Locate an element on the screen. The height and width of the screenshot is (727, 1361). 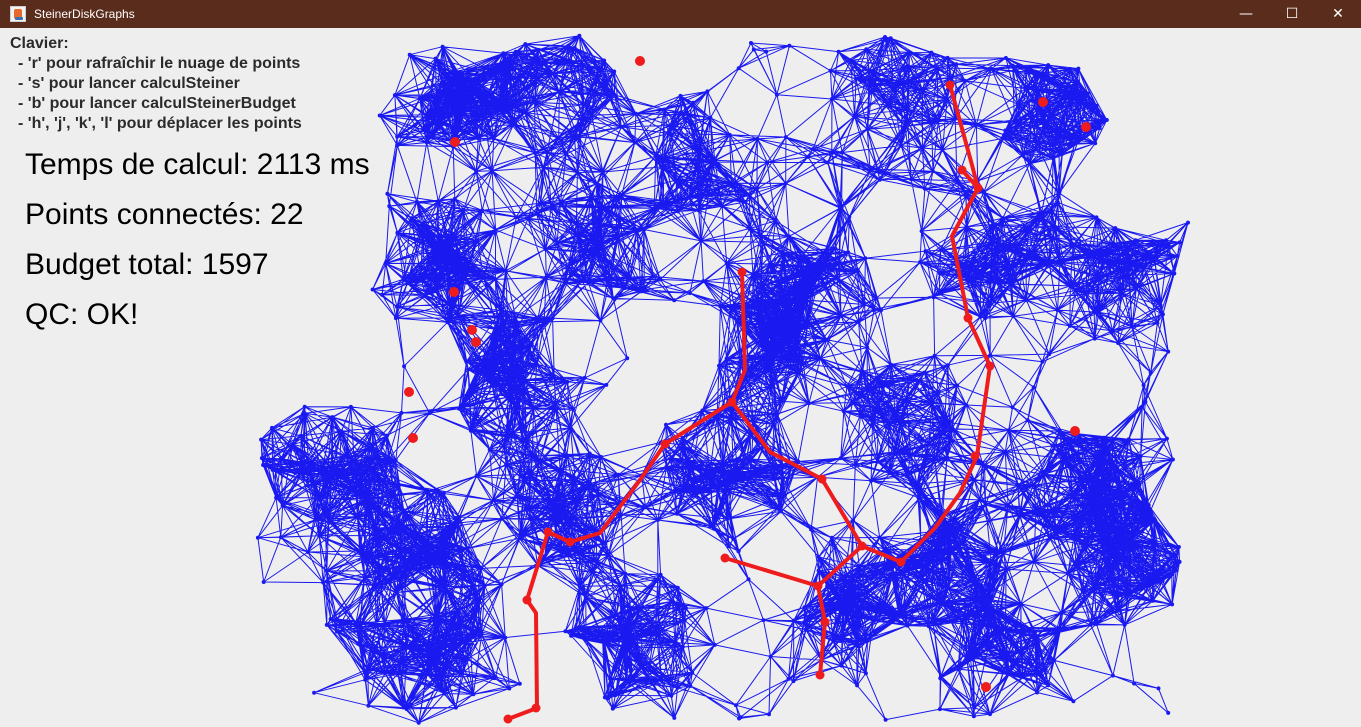
minimize-button: — is located at coordinates (1246, 14).